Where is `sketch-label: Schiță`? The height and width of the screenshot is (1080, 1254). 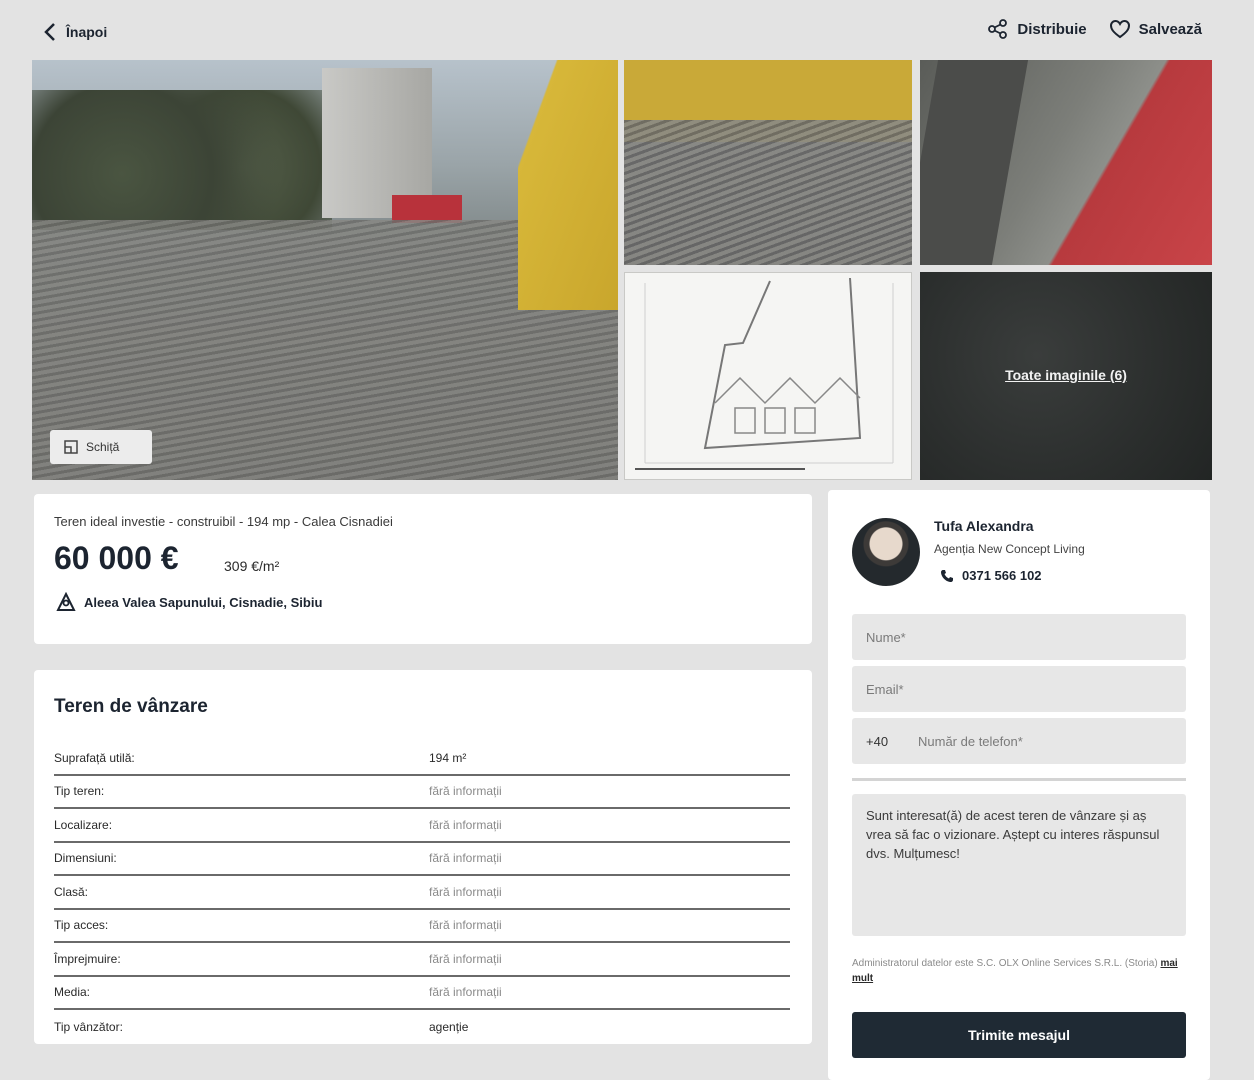 sketch-label: Schiță is located at coordinates (103, 447).